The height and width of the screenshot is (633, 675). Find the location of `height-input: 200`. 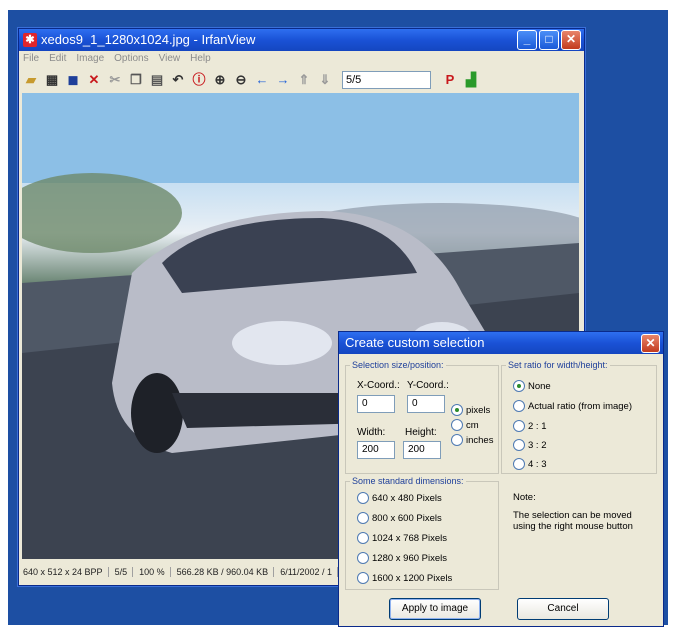

height-input: 200 is located at coordinates (422, 450).